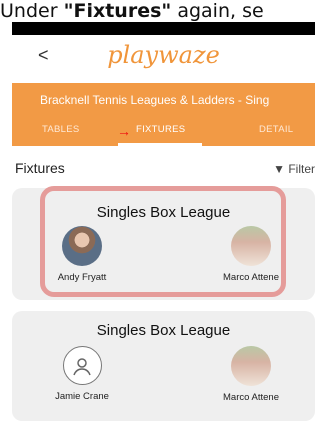 This screenshot has height=421, width=327. I want to click on instruction-caption: Under "Fixtures" again, se, so click(163, 11).